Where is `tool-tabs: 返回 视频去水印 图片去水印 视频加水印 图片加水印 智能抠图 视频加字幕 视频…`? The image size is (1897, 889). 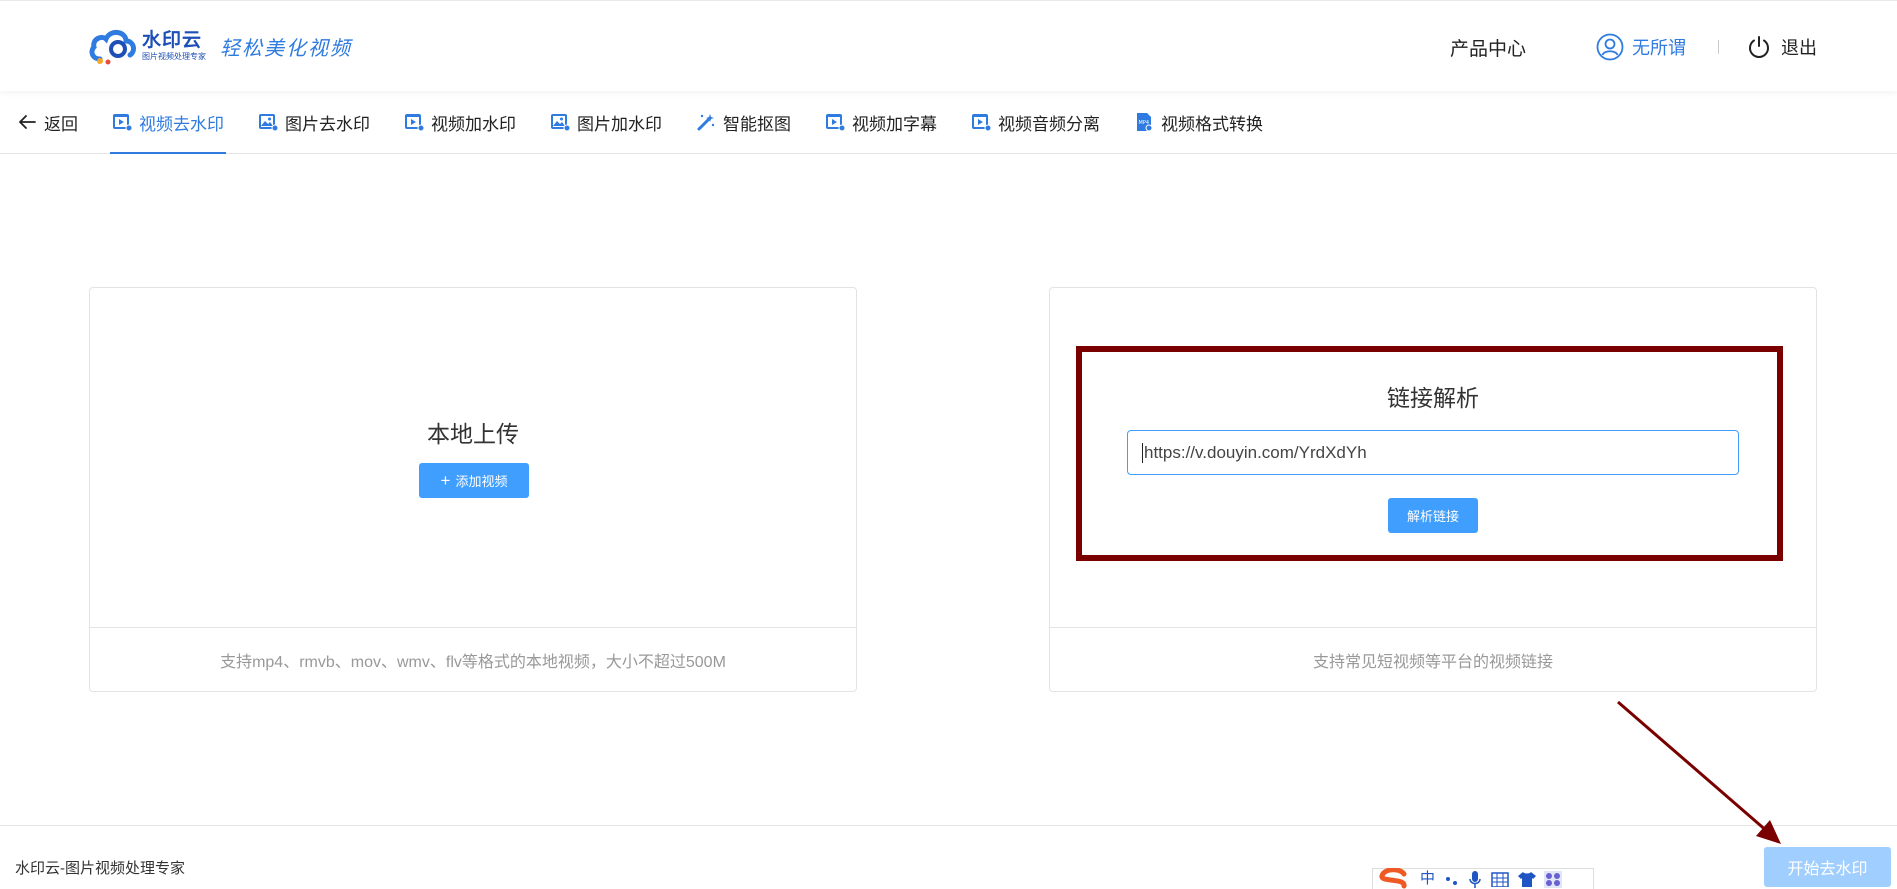 tool-tabs: 返回 视频去水印 图片去水印 视频加水印 图片加水印 智能抠图 视频加字幕 视频… is located at coordinates (948, 122).